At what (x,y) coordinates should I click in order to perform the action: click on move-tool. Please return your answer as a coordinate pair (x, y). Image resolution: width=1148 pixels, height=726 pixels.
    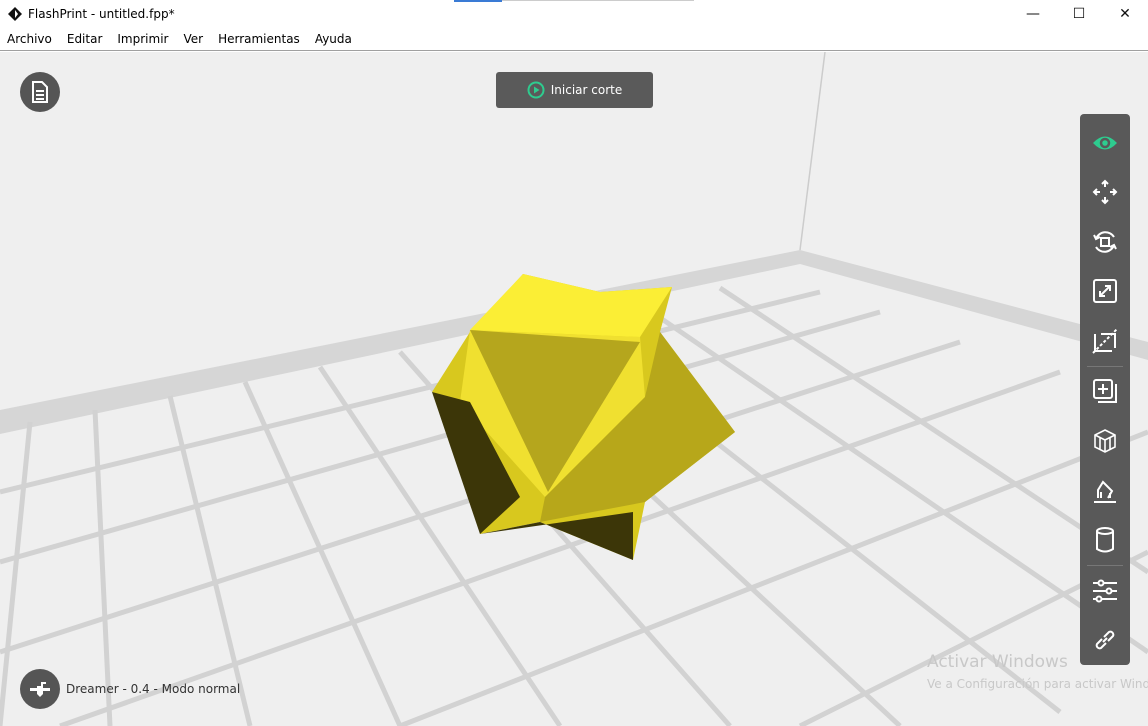
    Looking at the image, I should click on (1105, 193).